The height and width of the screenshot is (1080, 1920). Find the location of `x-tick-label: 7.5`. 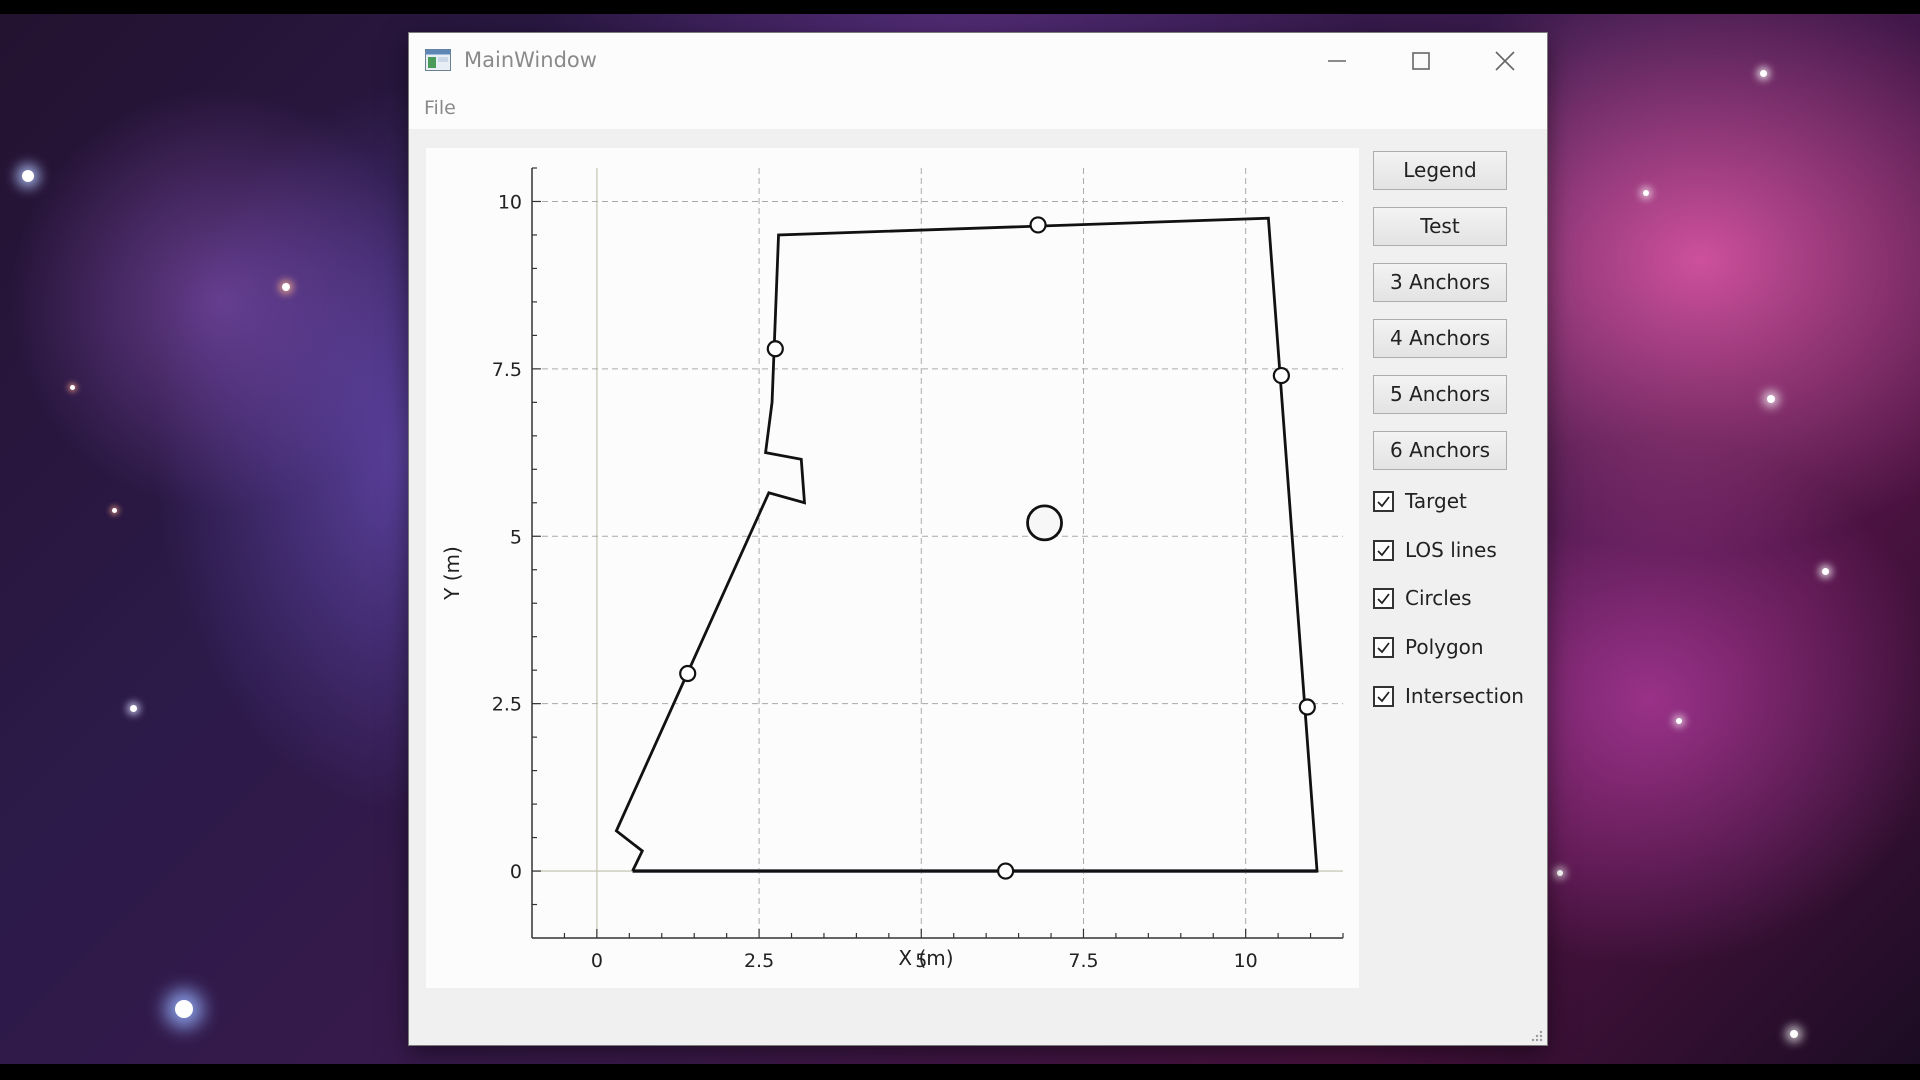

x-tick-label: 7.5 is located at coordinates (1083, 961).